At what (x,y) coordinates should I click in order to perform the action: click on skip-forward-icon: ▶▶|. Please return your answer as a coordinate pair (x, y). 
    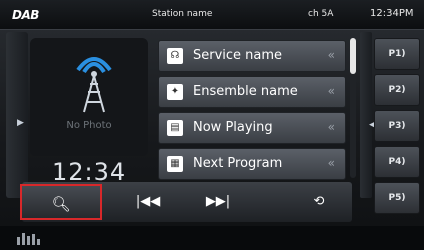
    Looking at the image, I should click on (218, 201).